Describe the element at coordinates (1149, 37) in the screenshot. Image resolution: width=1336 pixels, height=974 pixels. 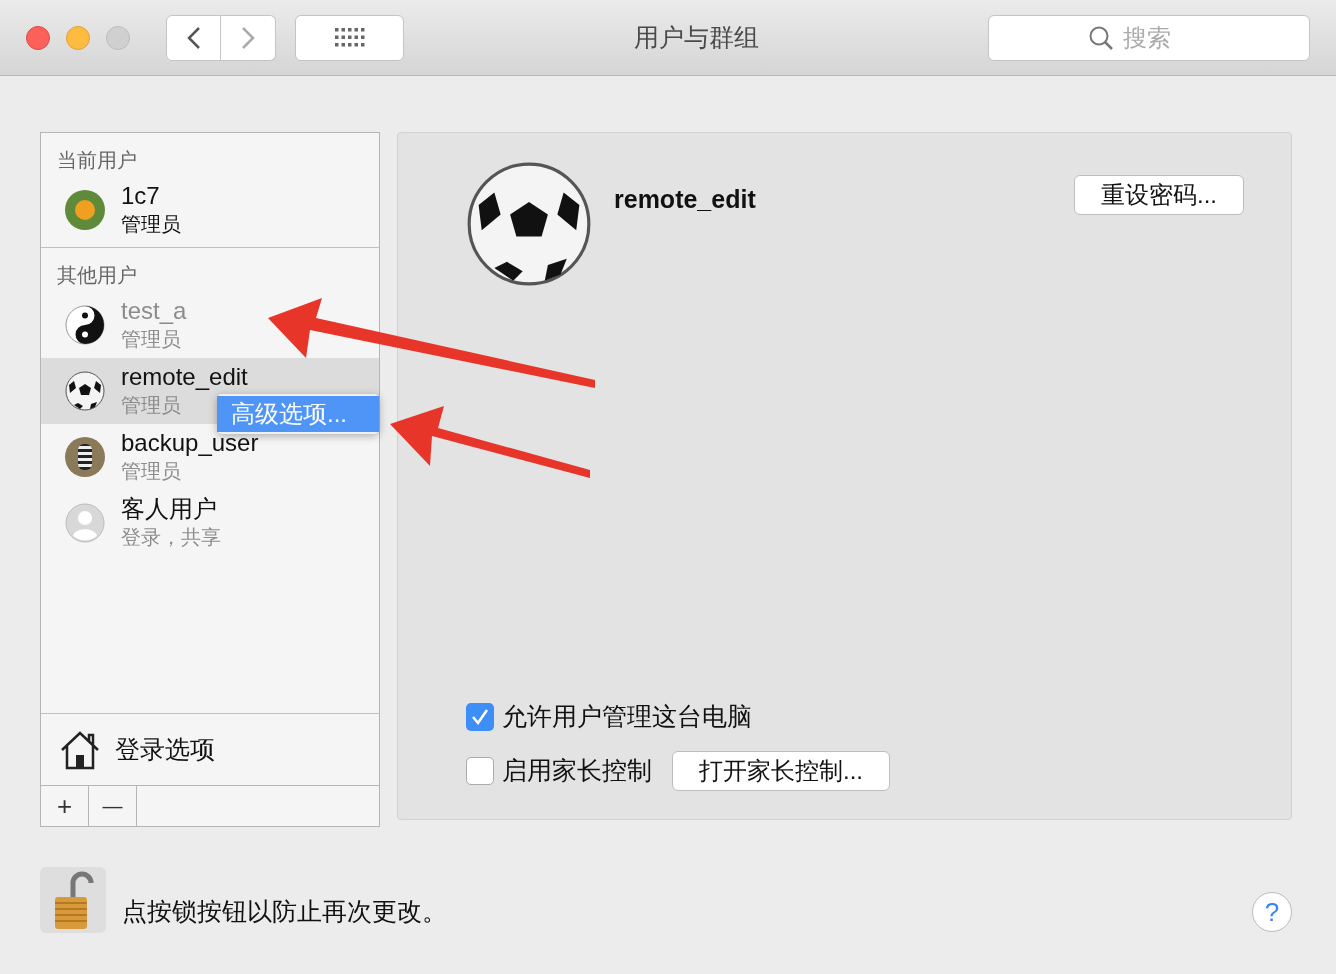
I see `search-field: 搜索` at that location.